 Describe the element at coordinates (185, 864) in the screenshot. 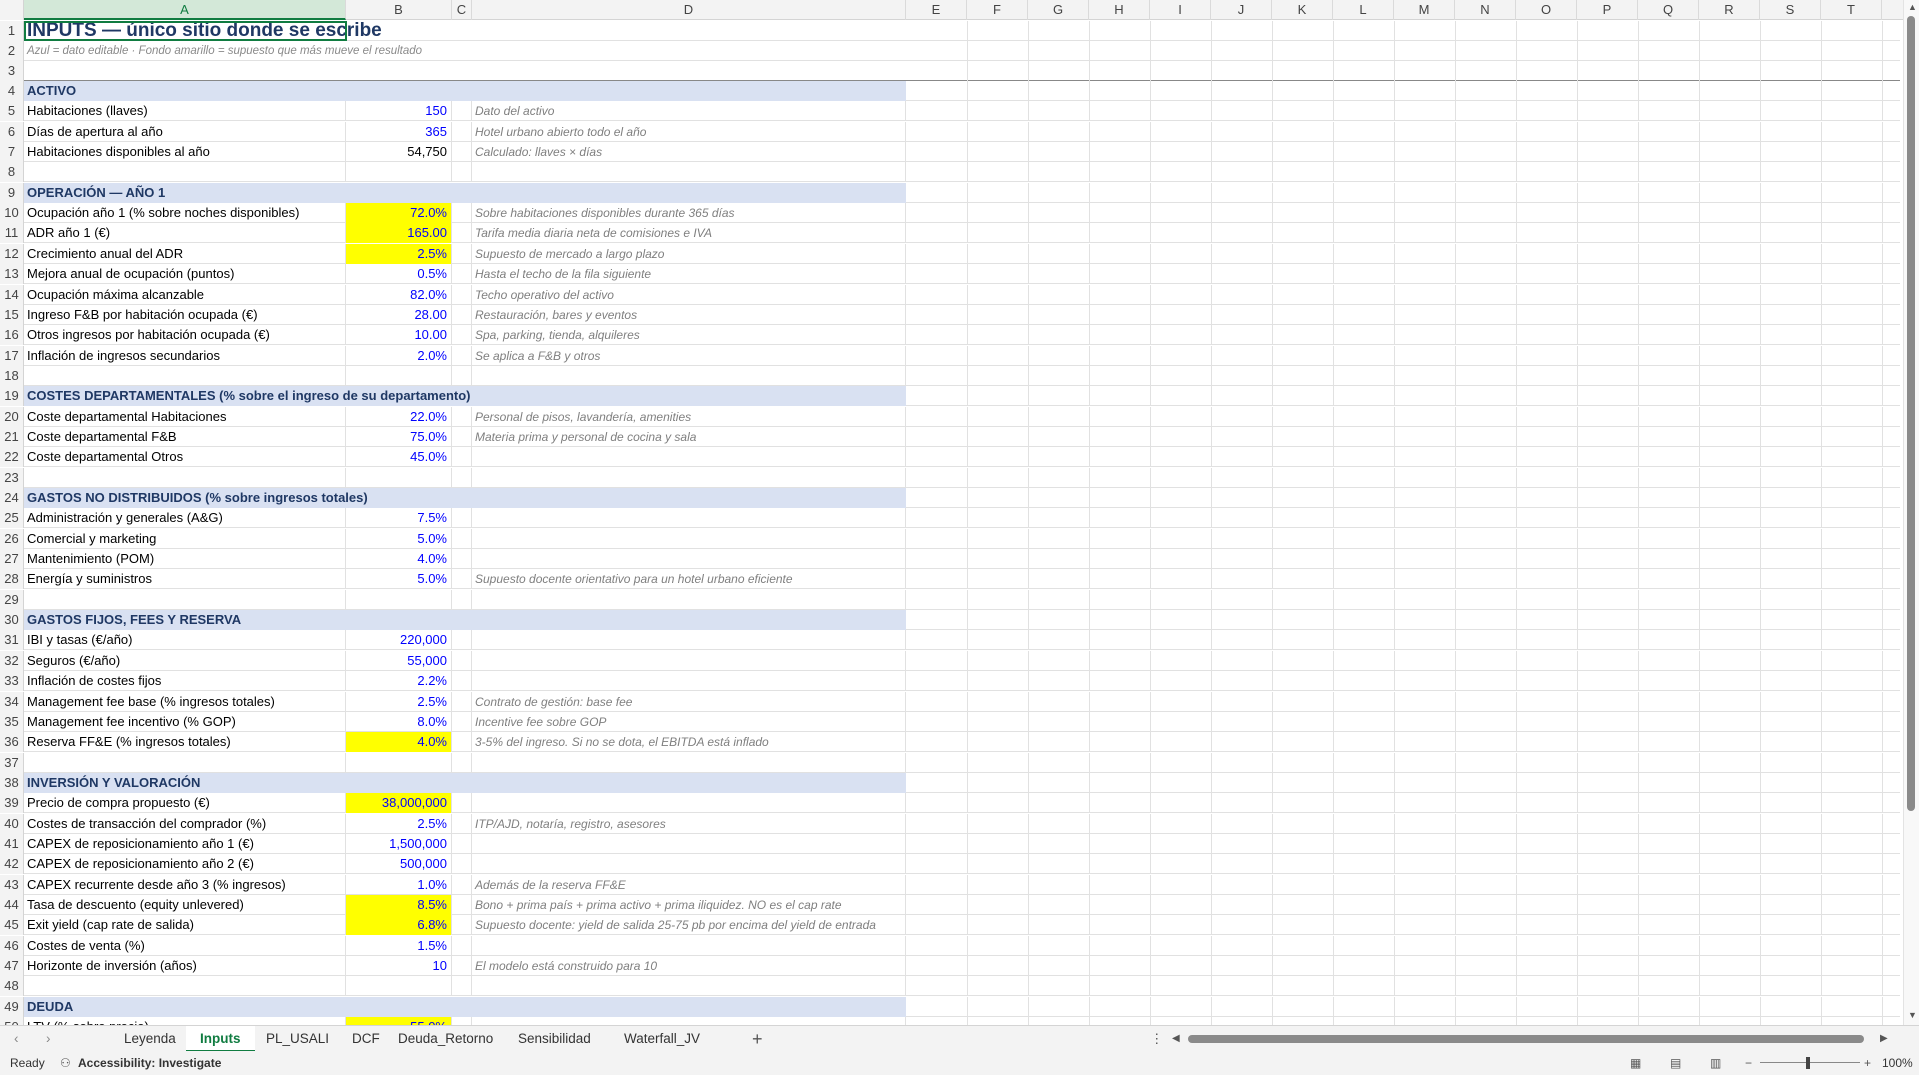

I see `input-label: CAPEX de reposicionamiento año 2 (€)` at that location.